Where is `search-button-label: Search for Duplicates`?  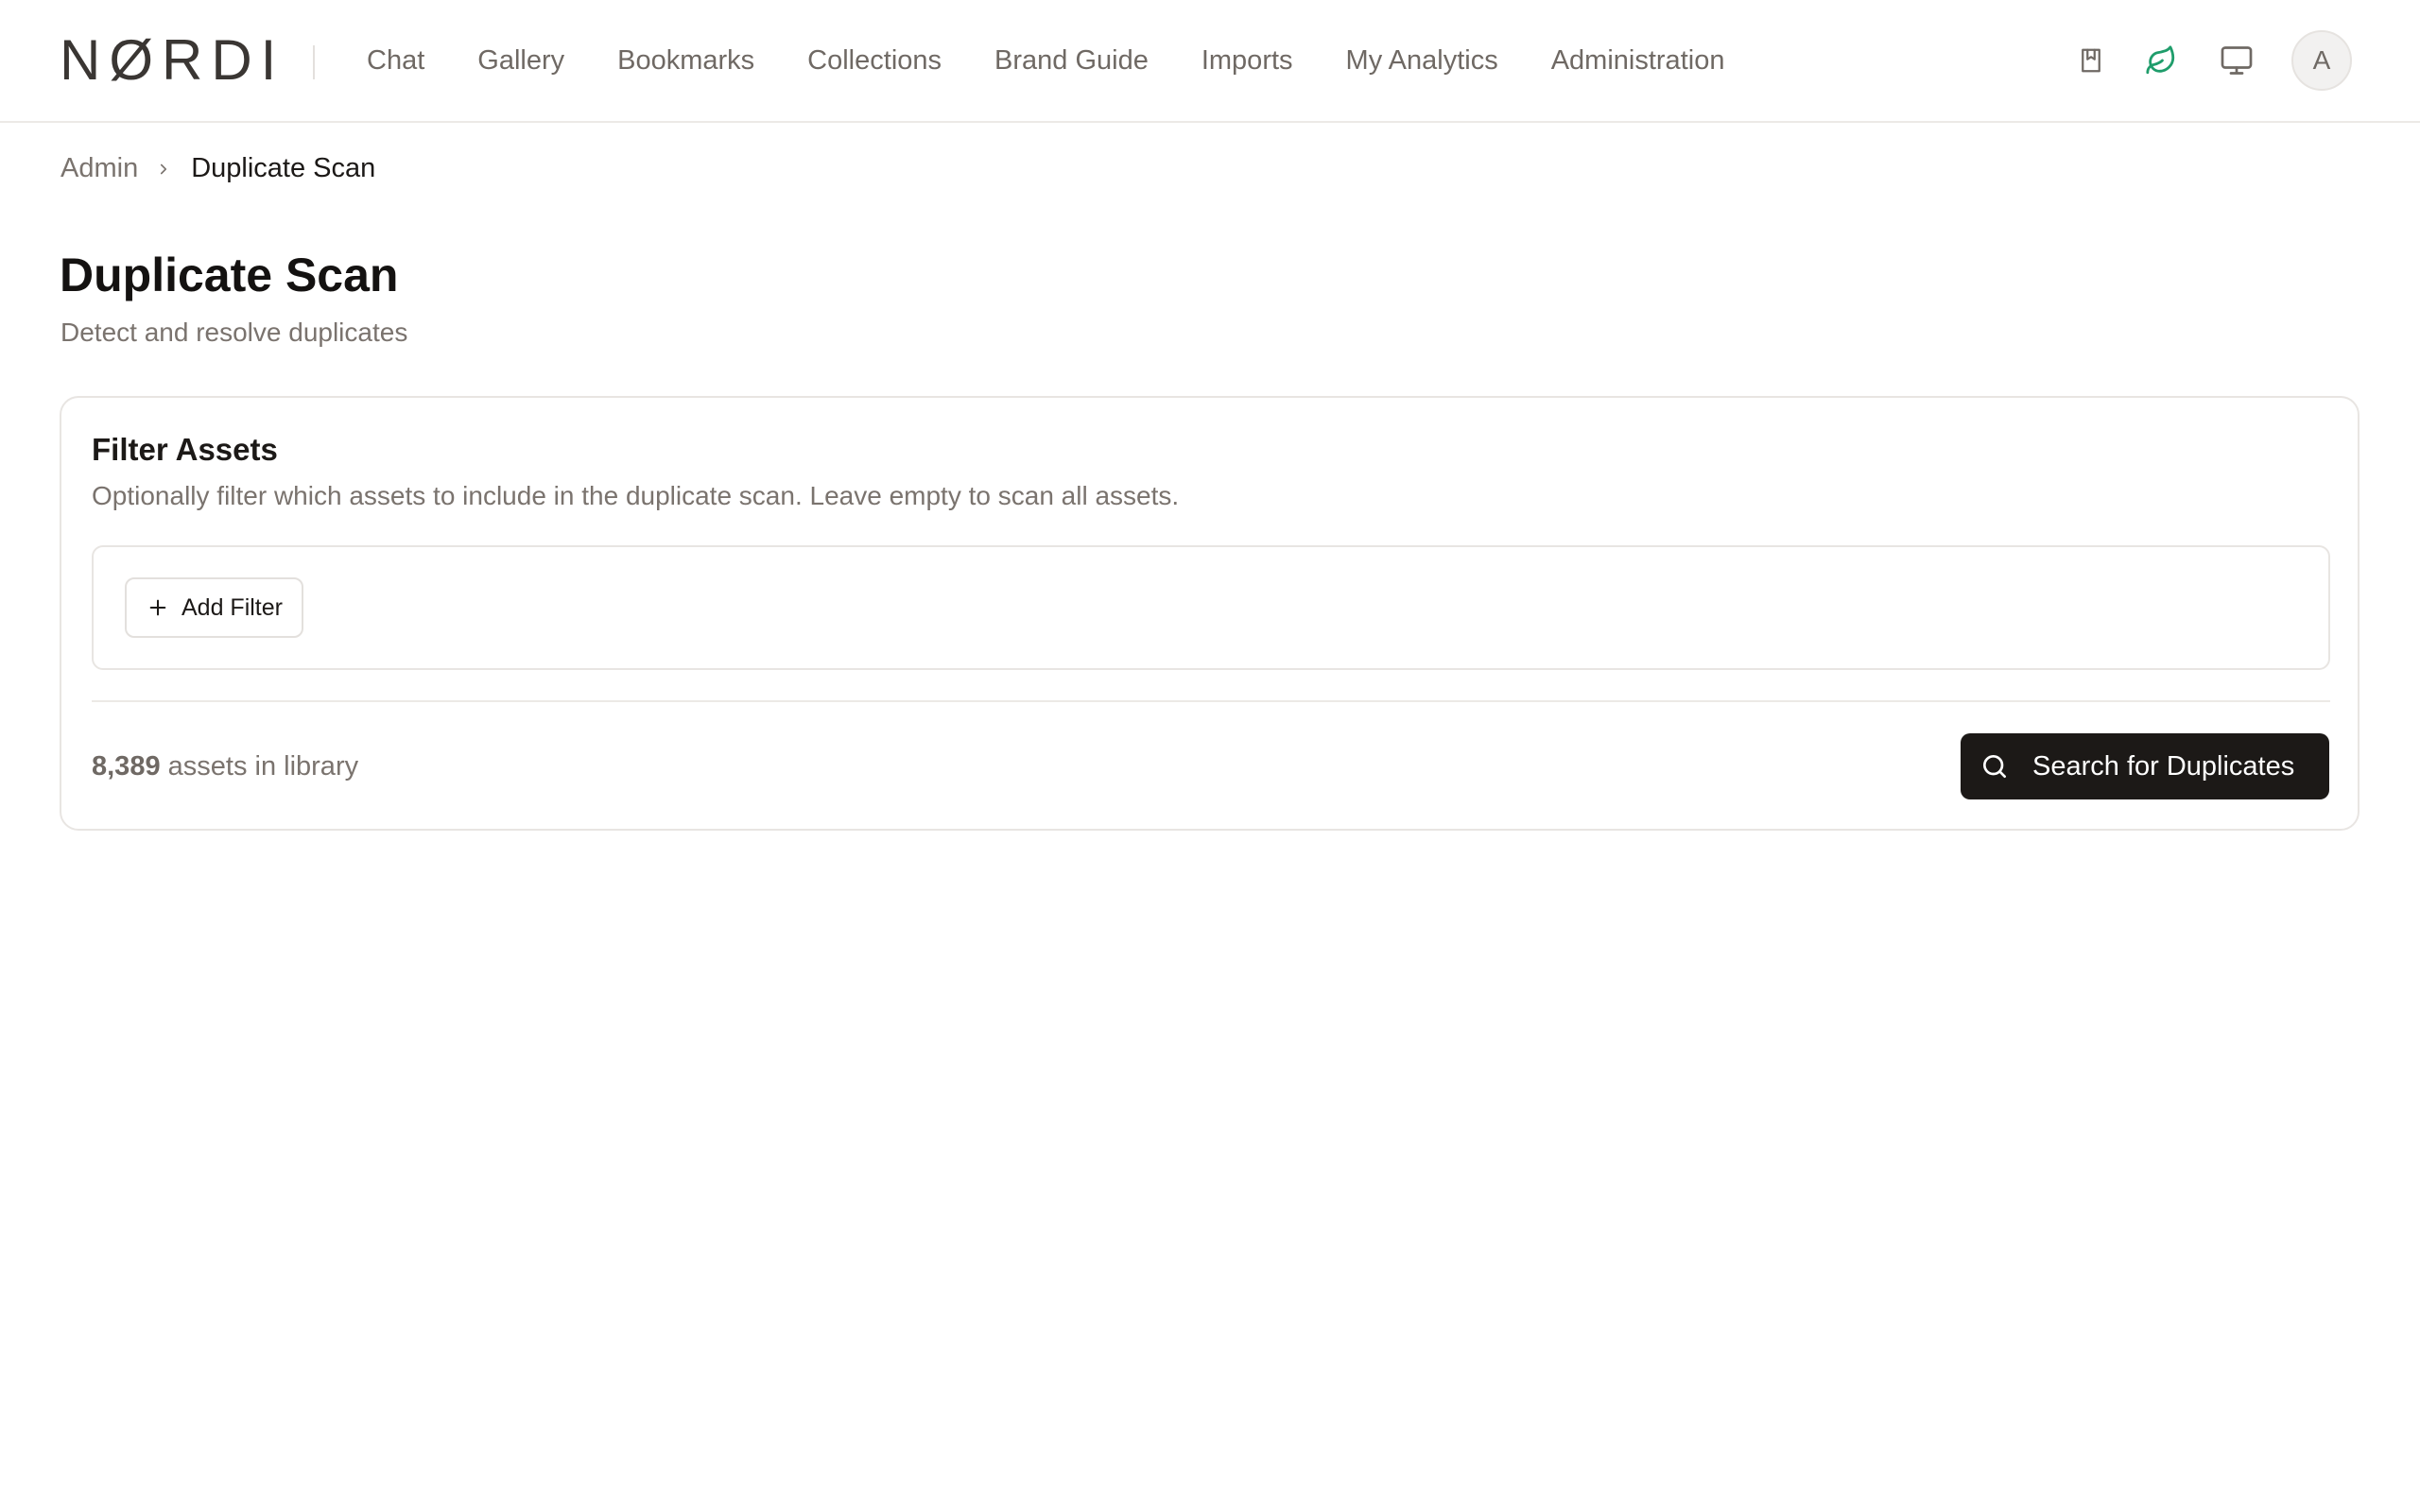
search-button-label: Search for Duplicates is located at coordinates (2163, 766).